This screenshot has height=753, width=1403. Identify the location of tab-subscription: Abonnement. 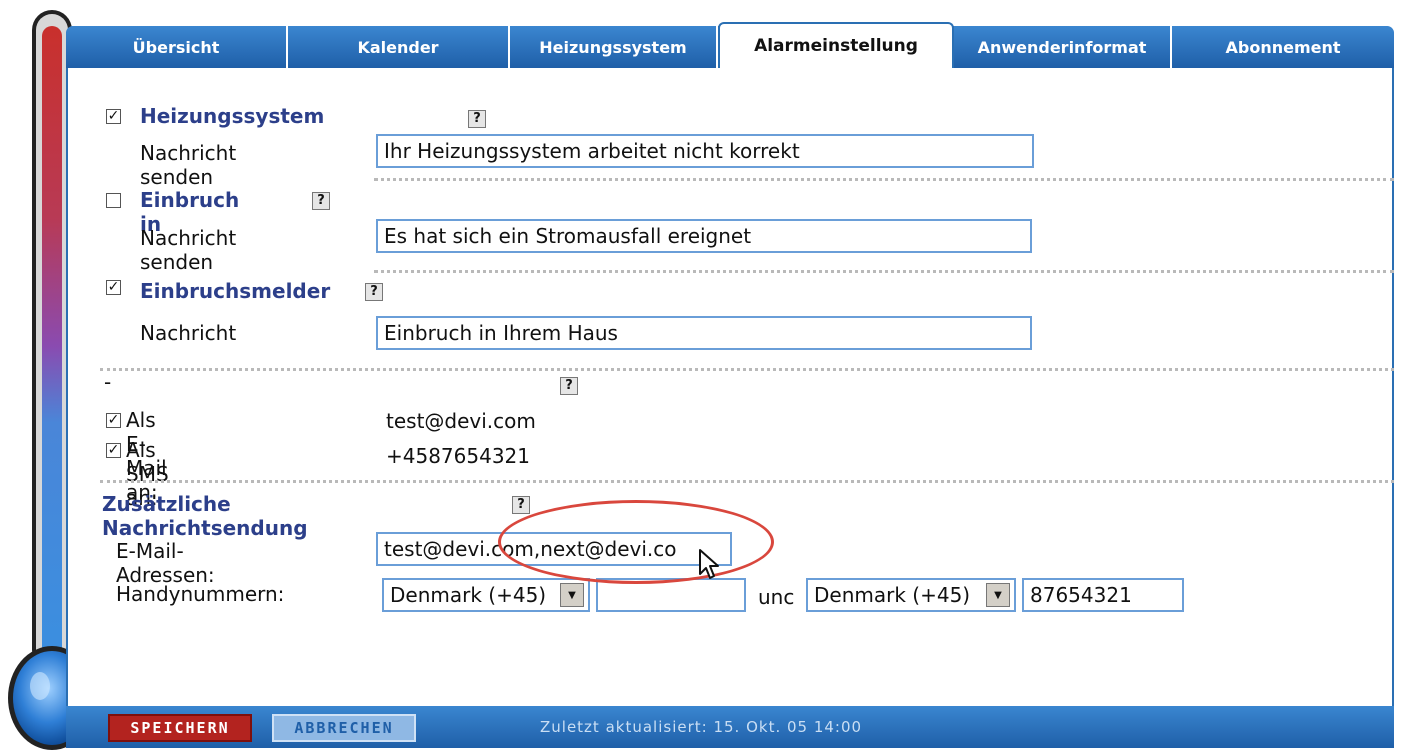
(1283, 47).